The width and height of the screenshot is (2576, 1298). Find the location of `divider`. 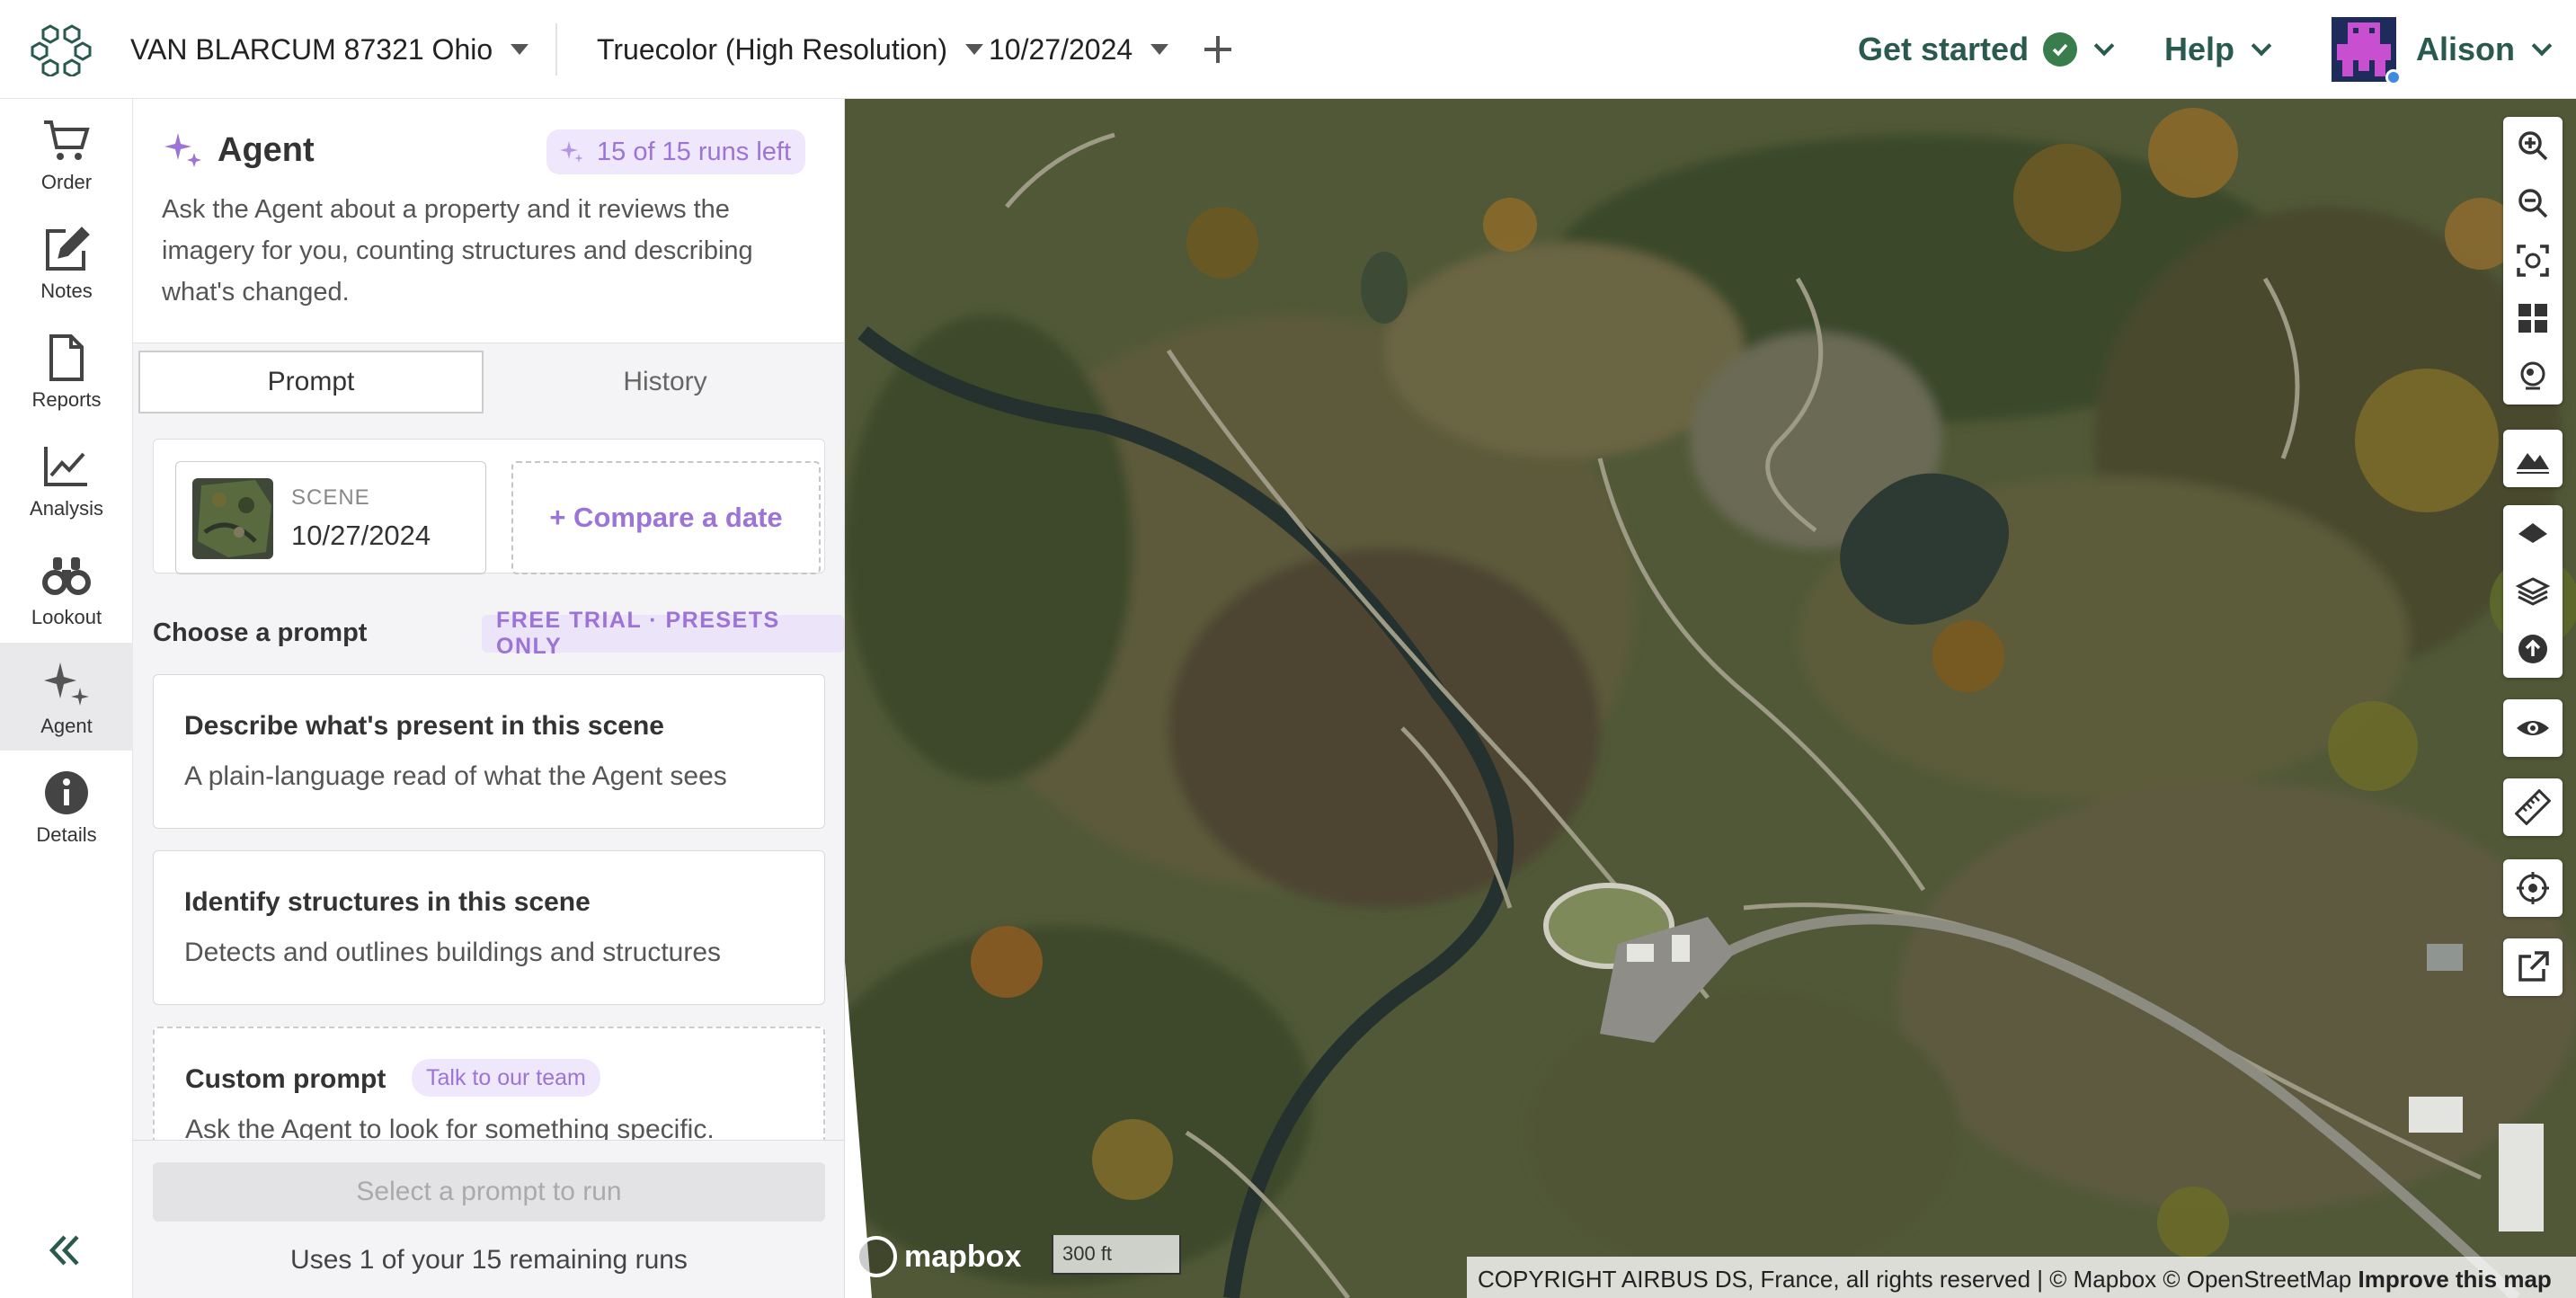

divider is located at coordinates (556, 49).